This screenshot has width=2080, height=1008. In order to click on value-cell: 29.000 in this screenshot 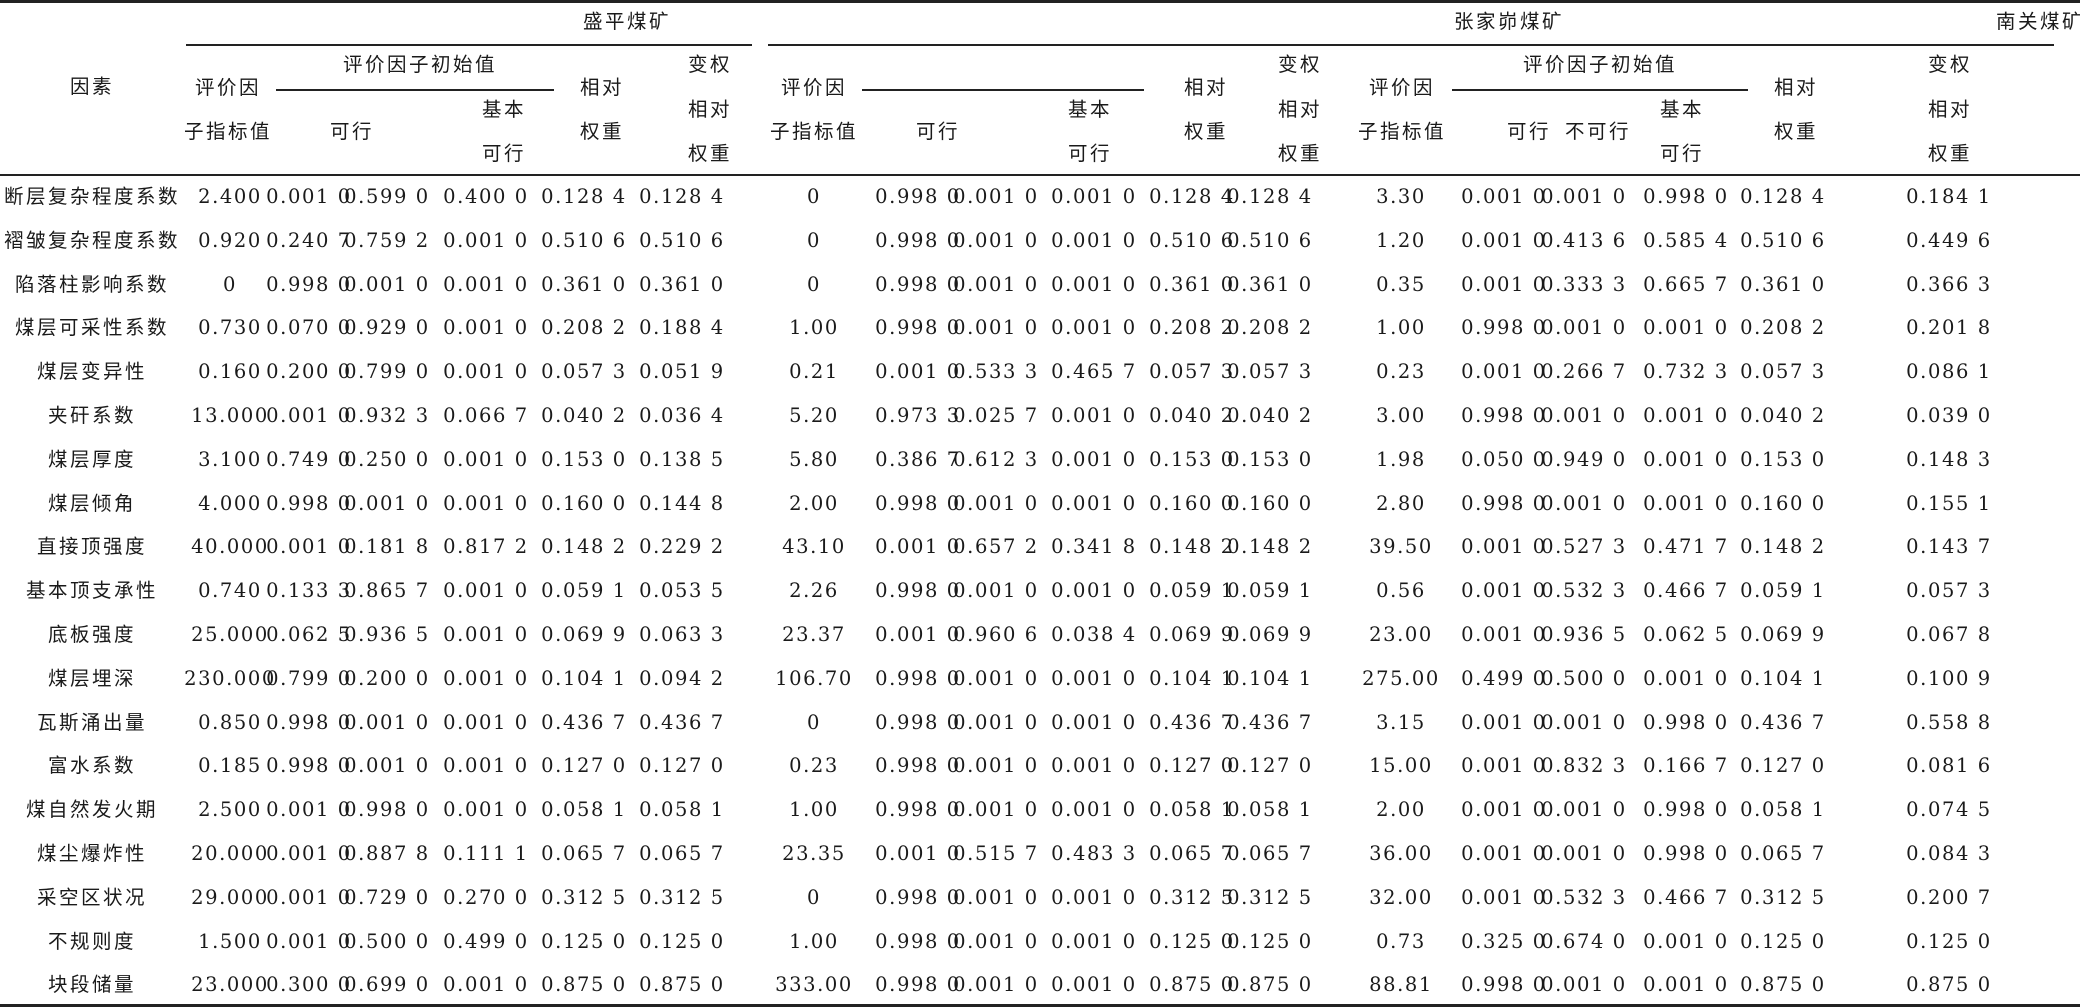, I will do `click(230, 897)`.